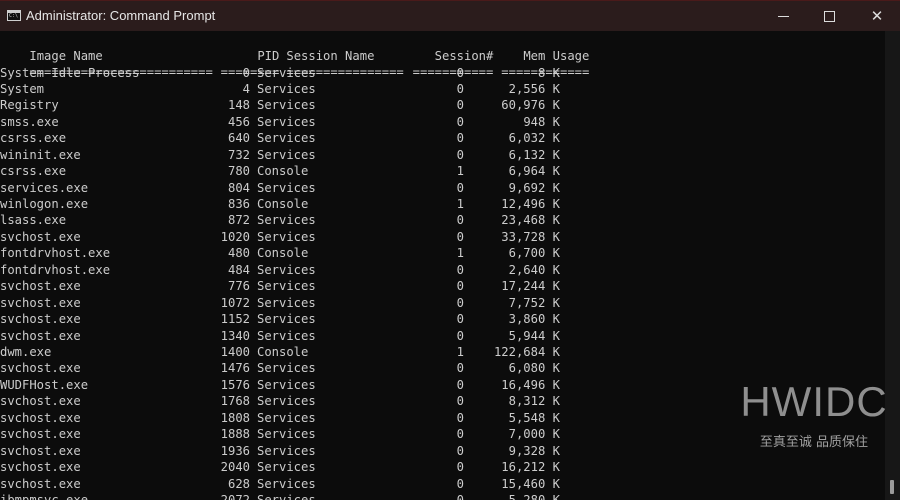 The image size is (900, 500). Describe the element at coordinates (14, 16) in the screenshot. I see `cmd-icon-glyph: C:\` at that location.